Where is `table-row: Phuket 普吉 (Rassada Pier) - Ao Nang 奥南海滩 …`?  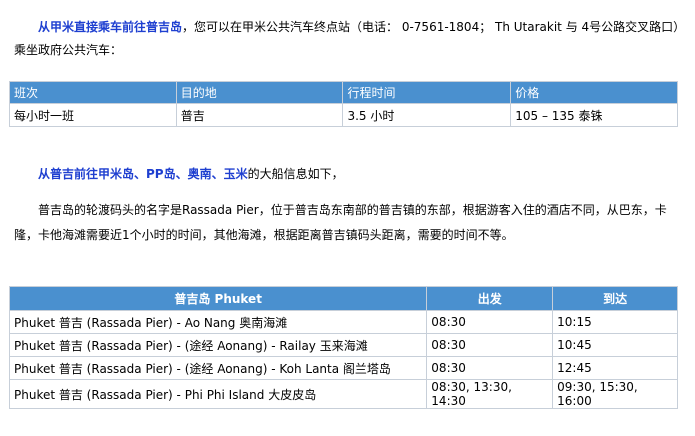 table-row: Phuket 普吉 (Rassada Pier) - Ao Nang 奥南海滩 … is located at coordinates (343, 322).